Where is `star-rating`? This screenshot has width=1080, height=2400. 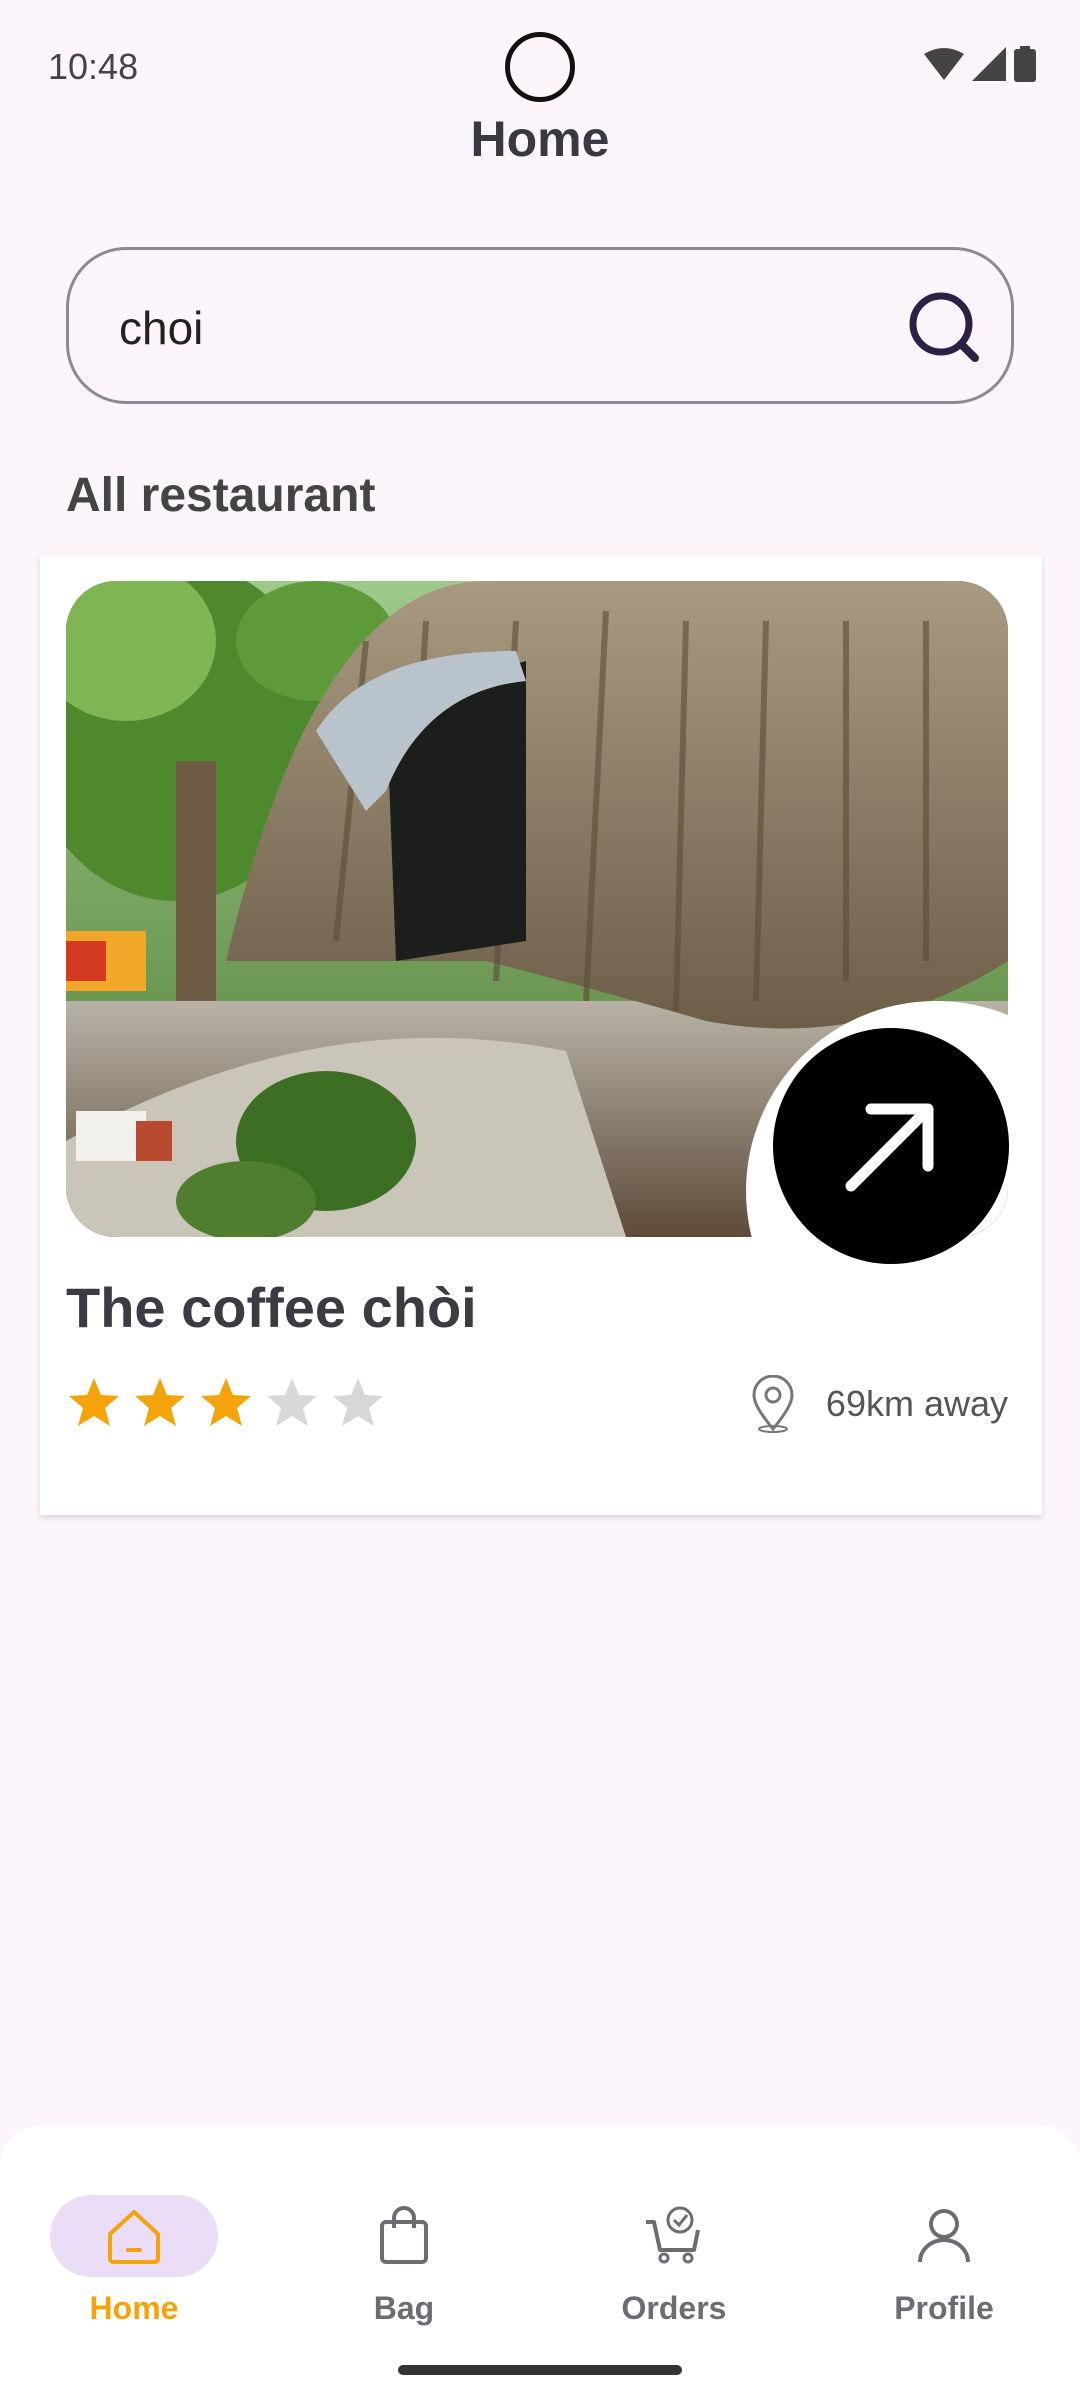 star-rating is located at coordinates (226, 1403).